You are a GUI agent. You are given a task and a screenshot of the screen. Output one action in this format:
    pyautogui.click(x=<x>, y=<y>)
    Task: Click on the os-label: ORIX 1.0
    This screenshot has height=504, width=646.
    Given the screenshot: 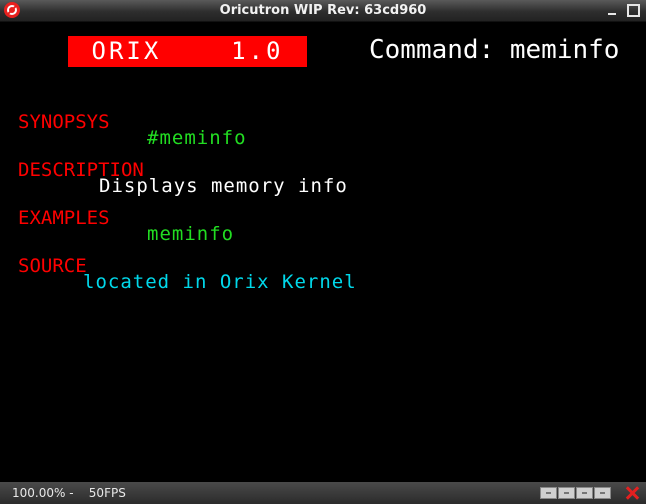 What is the action you would take?
    pyautogui.click(x=187, y=51)
    